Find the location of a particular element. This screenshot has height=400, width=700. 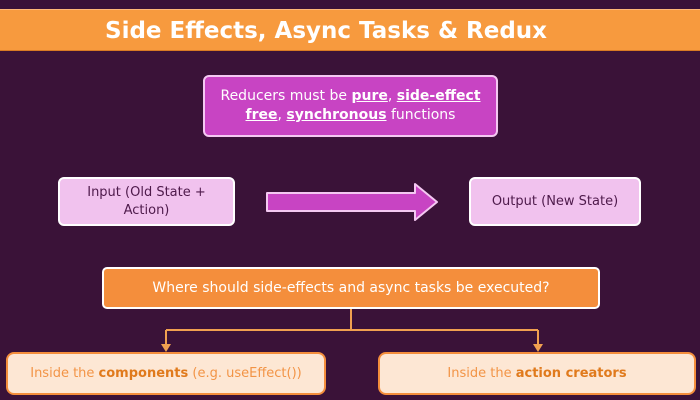

keyword-action-creators: action creators is located at coordinates (571, 373).